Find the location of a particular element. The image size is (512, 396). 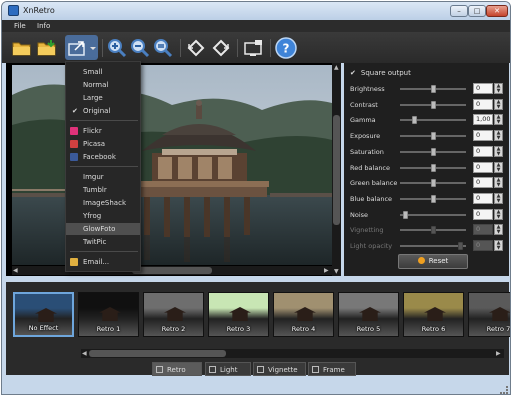

effect-label: Retro 5 is located at coordinates (368, 329).